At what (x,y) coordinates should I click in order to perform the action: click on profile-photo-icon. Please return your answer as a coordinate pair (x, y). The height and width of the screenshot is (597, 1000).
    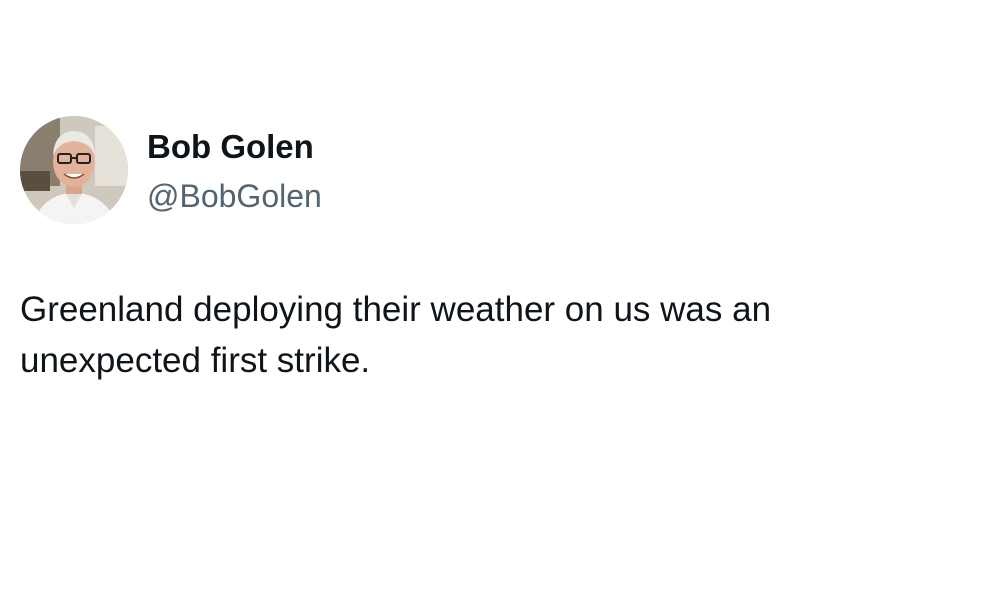
    Looking at the image, I should click on (74, 170).